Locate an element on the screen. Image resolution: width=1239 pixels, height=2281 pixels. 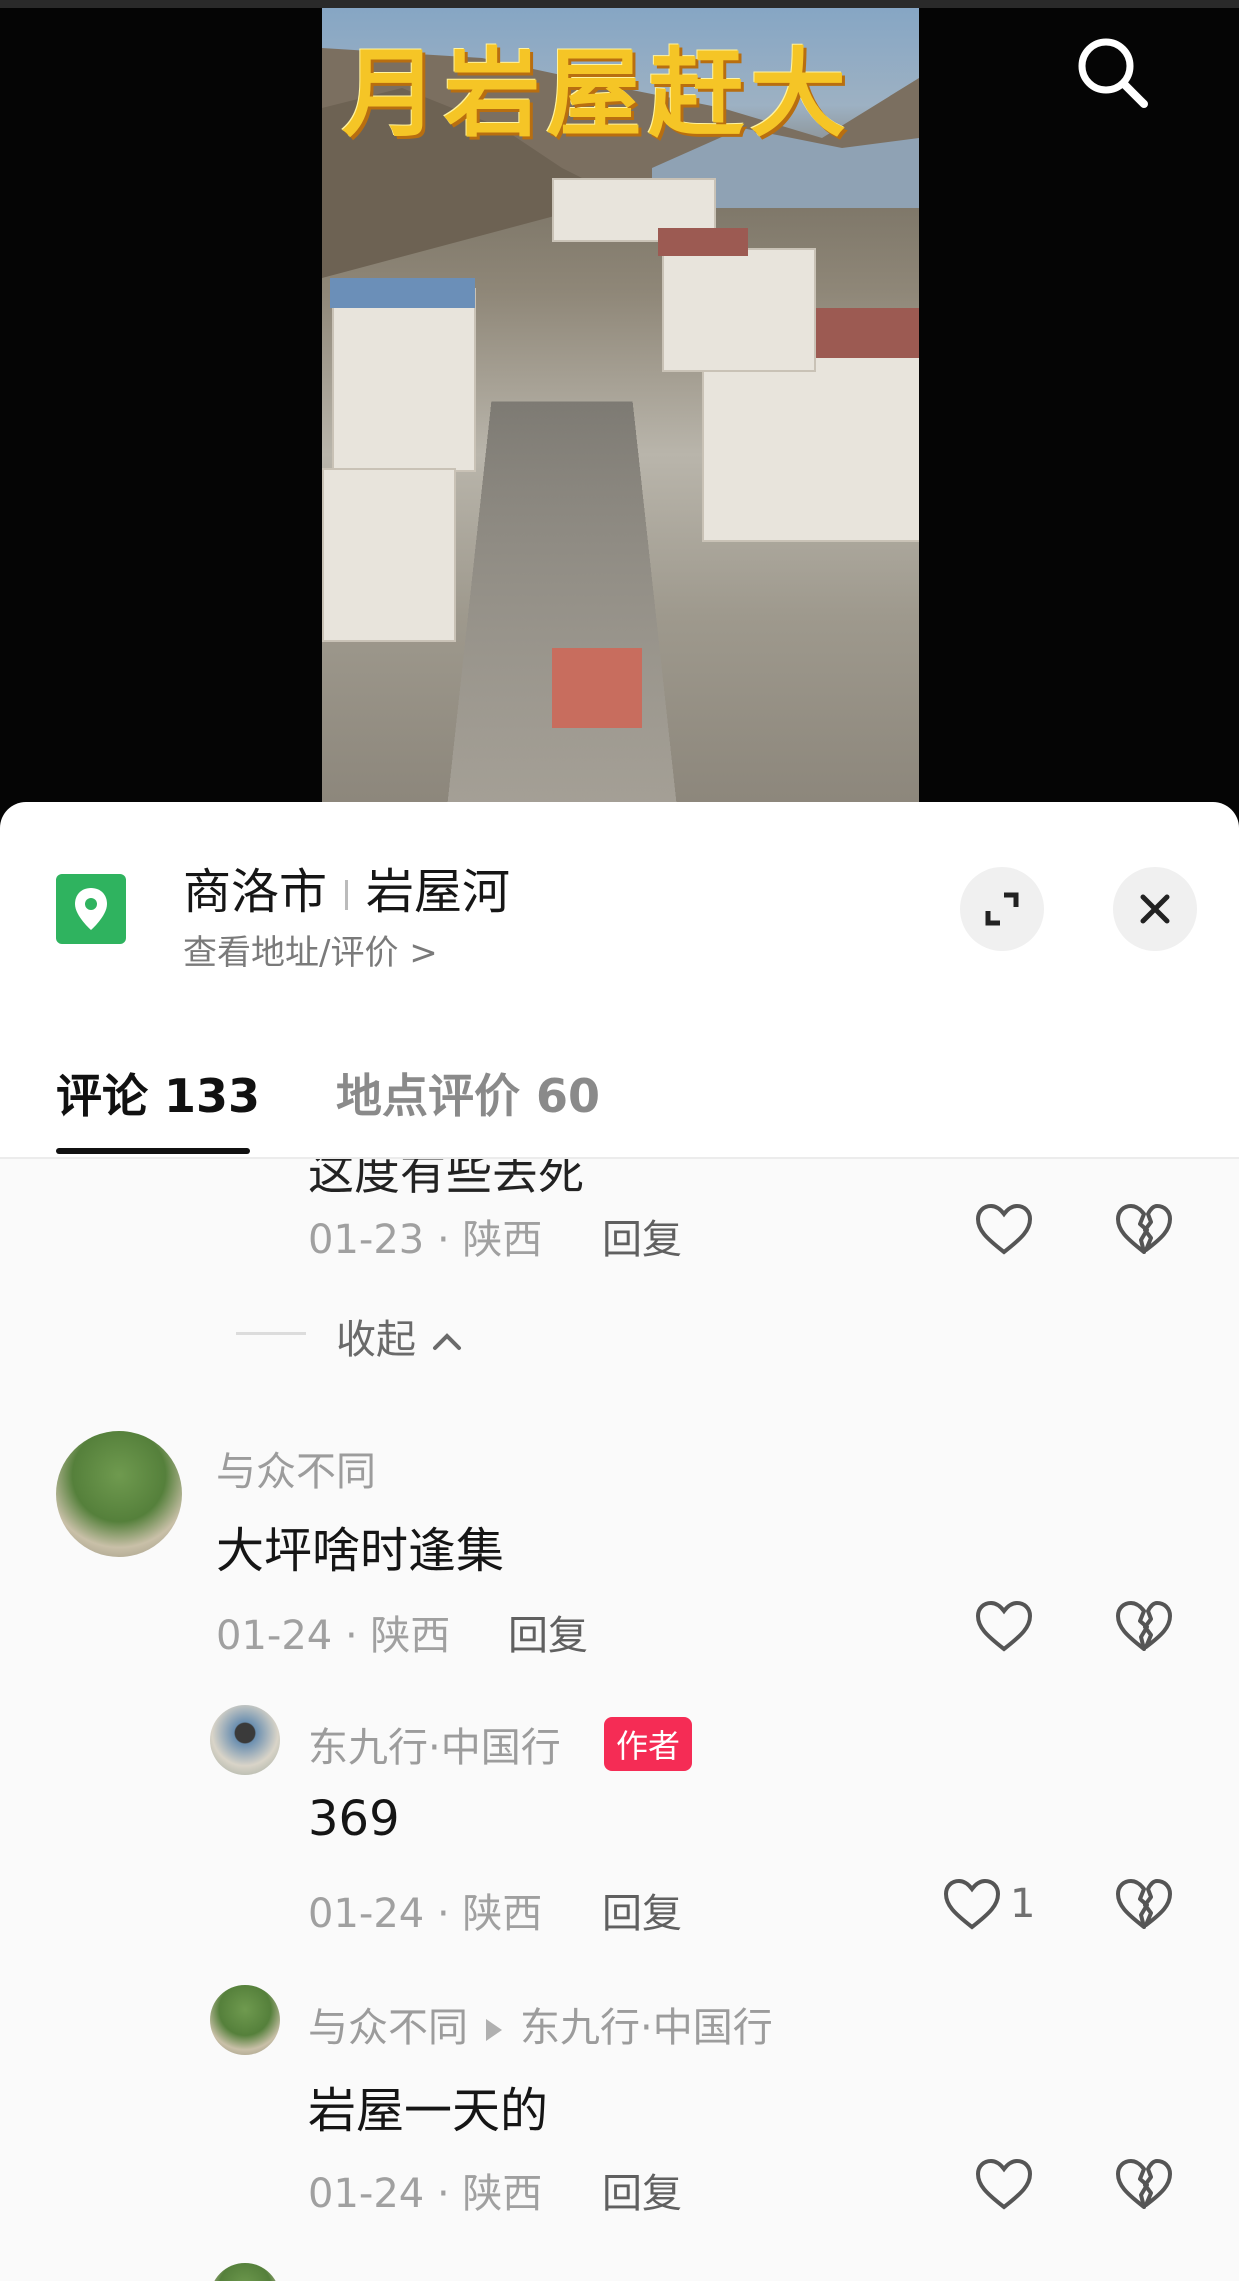
close-button is located at coordinates (1155, 909).